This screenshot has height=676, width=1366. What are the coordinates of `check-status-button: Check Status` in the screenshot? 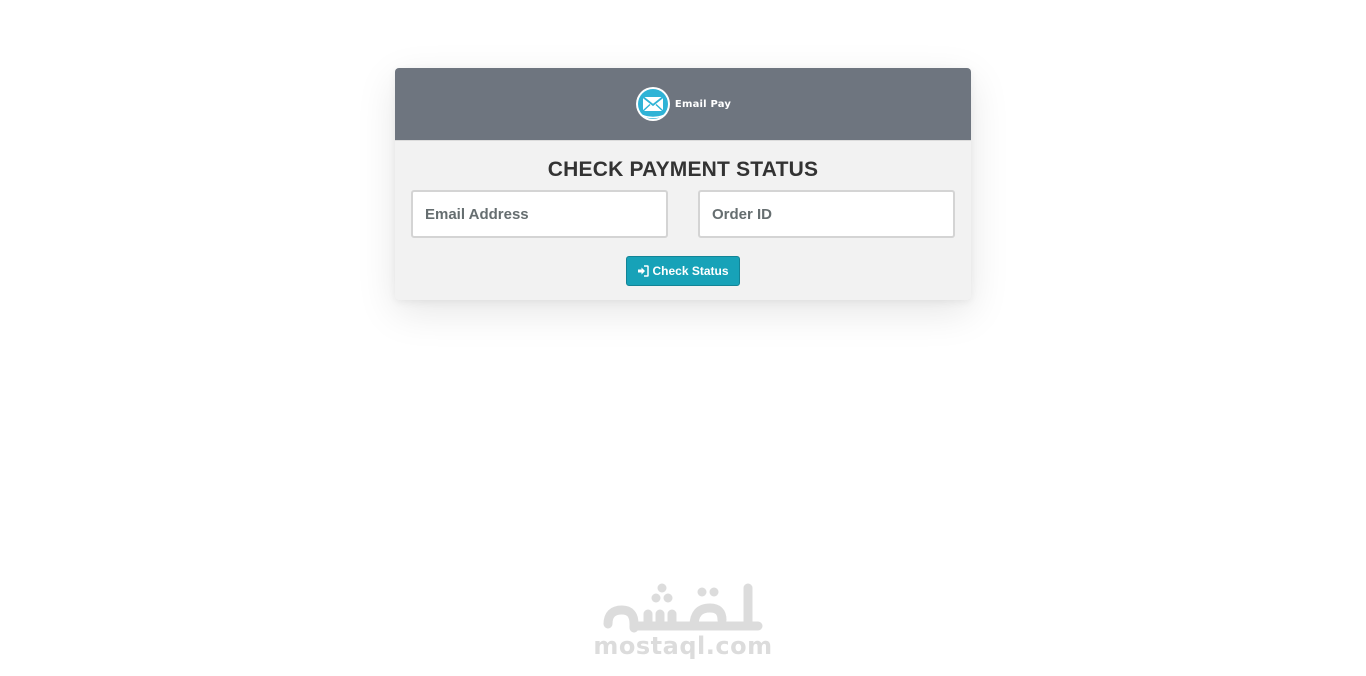 It's located at (683, 271).